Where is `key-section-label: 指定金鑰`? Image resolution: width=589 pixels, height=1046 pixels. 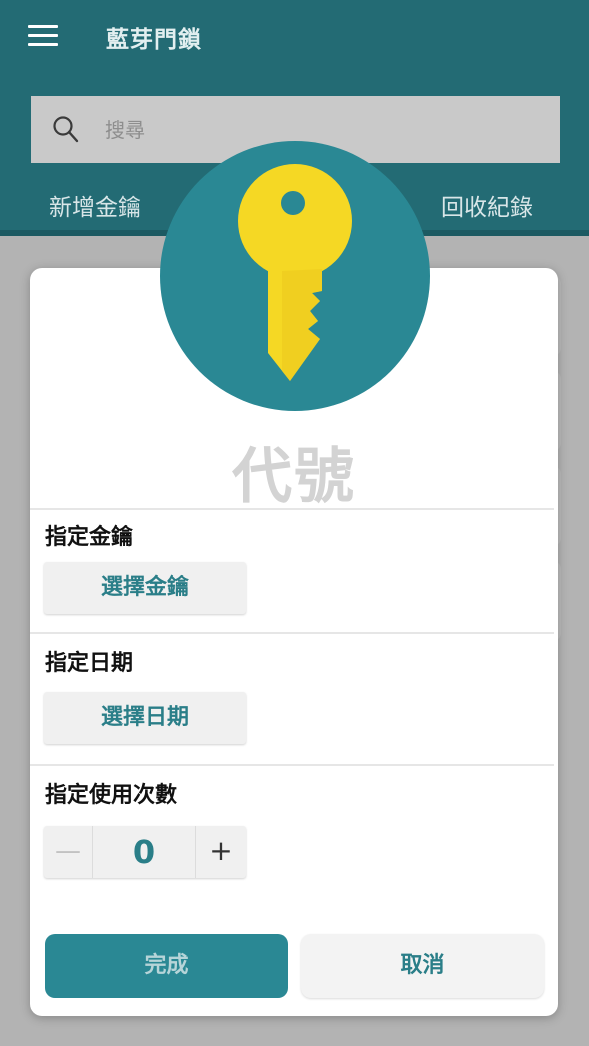
key-section-label: 指定金鑰 is located at coordinates (89, 537).